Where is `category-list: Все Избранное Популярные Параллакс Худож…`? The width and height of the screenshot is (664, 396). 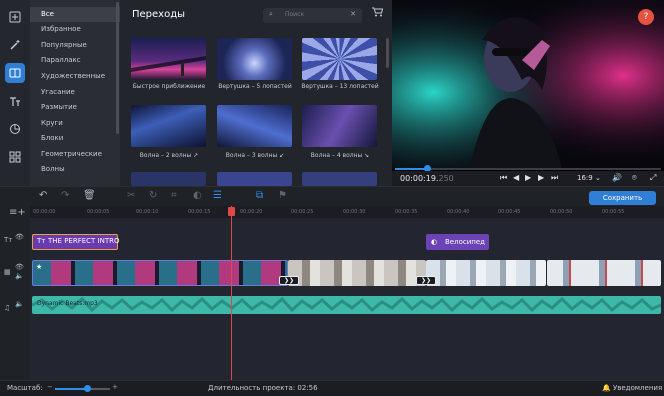 category-list: Все Избранное Популярные Параллакс Худож… is located at coordinates (75, 93).